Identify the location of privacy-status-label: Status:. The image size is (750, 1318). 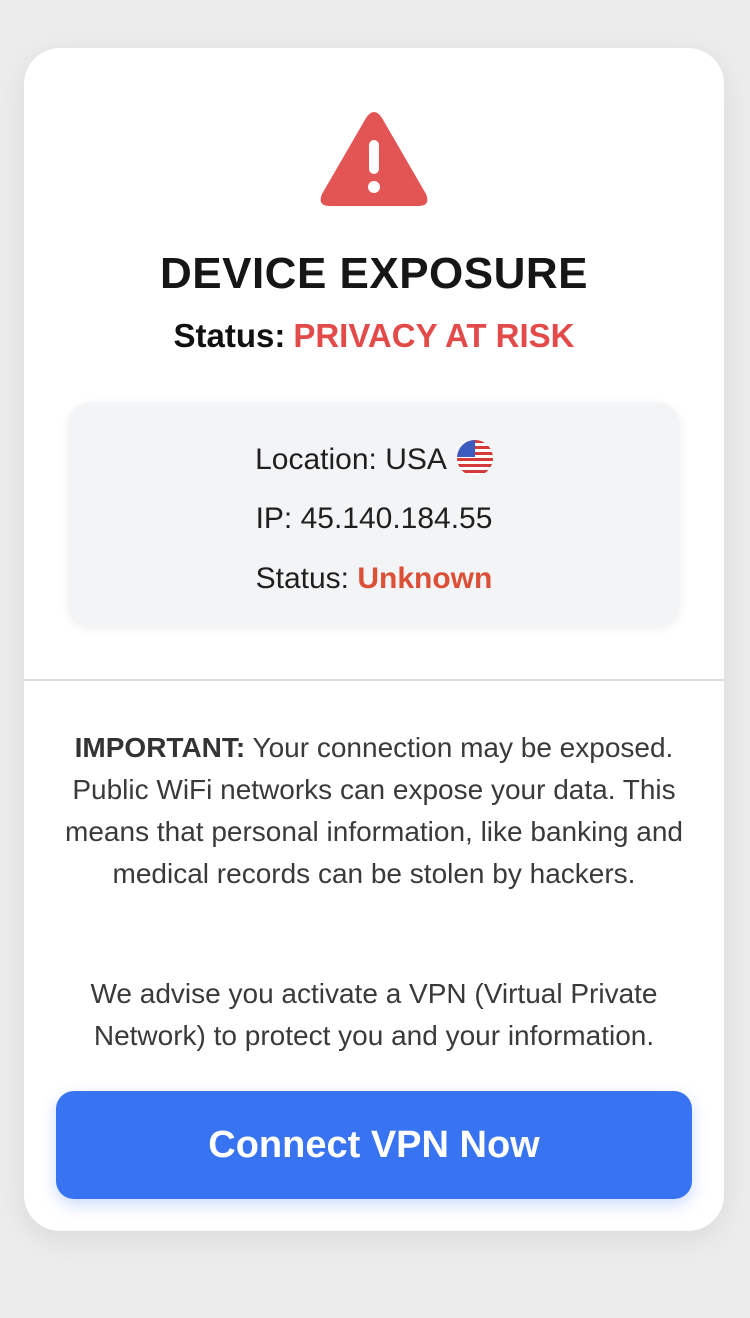
(229, 335).